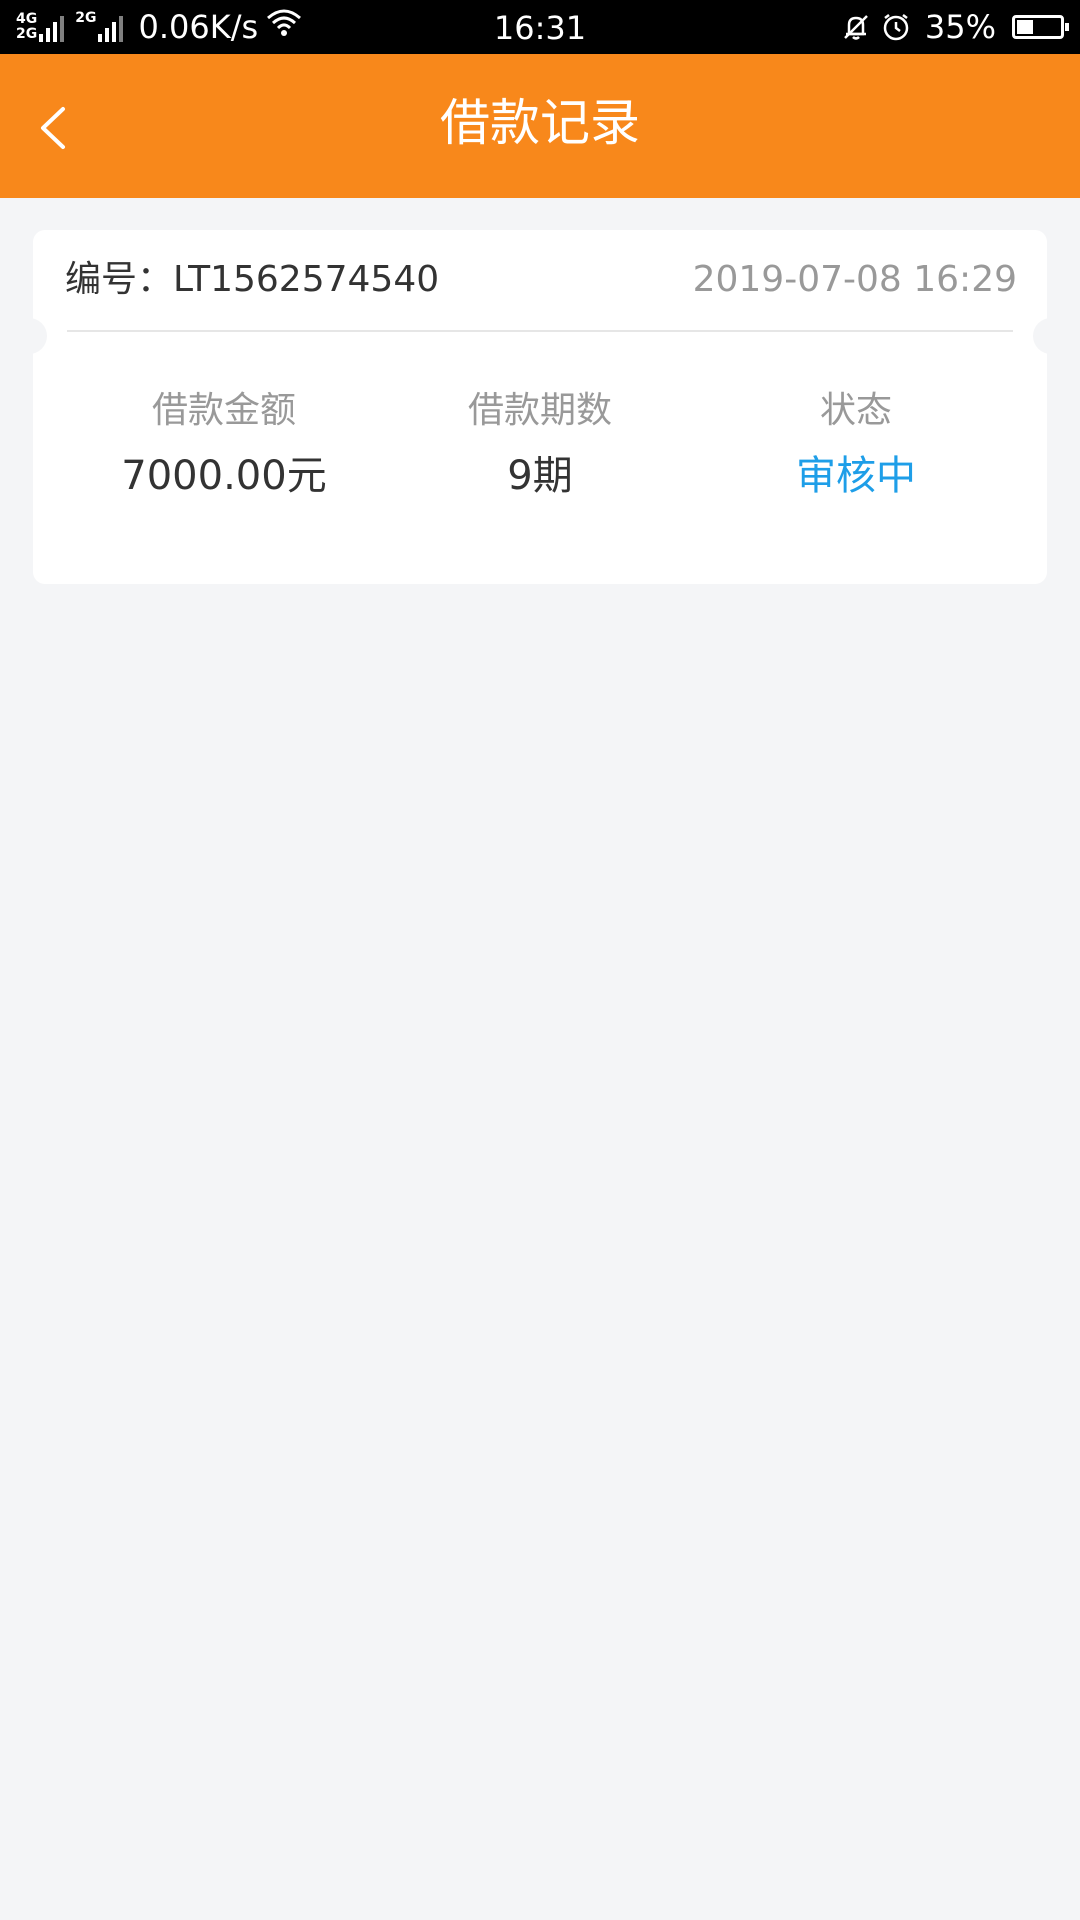 This screenshot has width=1080, height=1920. Describe the element at coordinates (856, 476) in the screenshot. I see `status-value: 审核中` at that location.